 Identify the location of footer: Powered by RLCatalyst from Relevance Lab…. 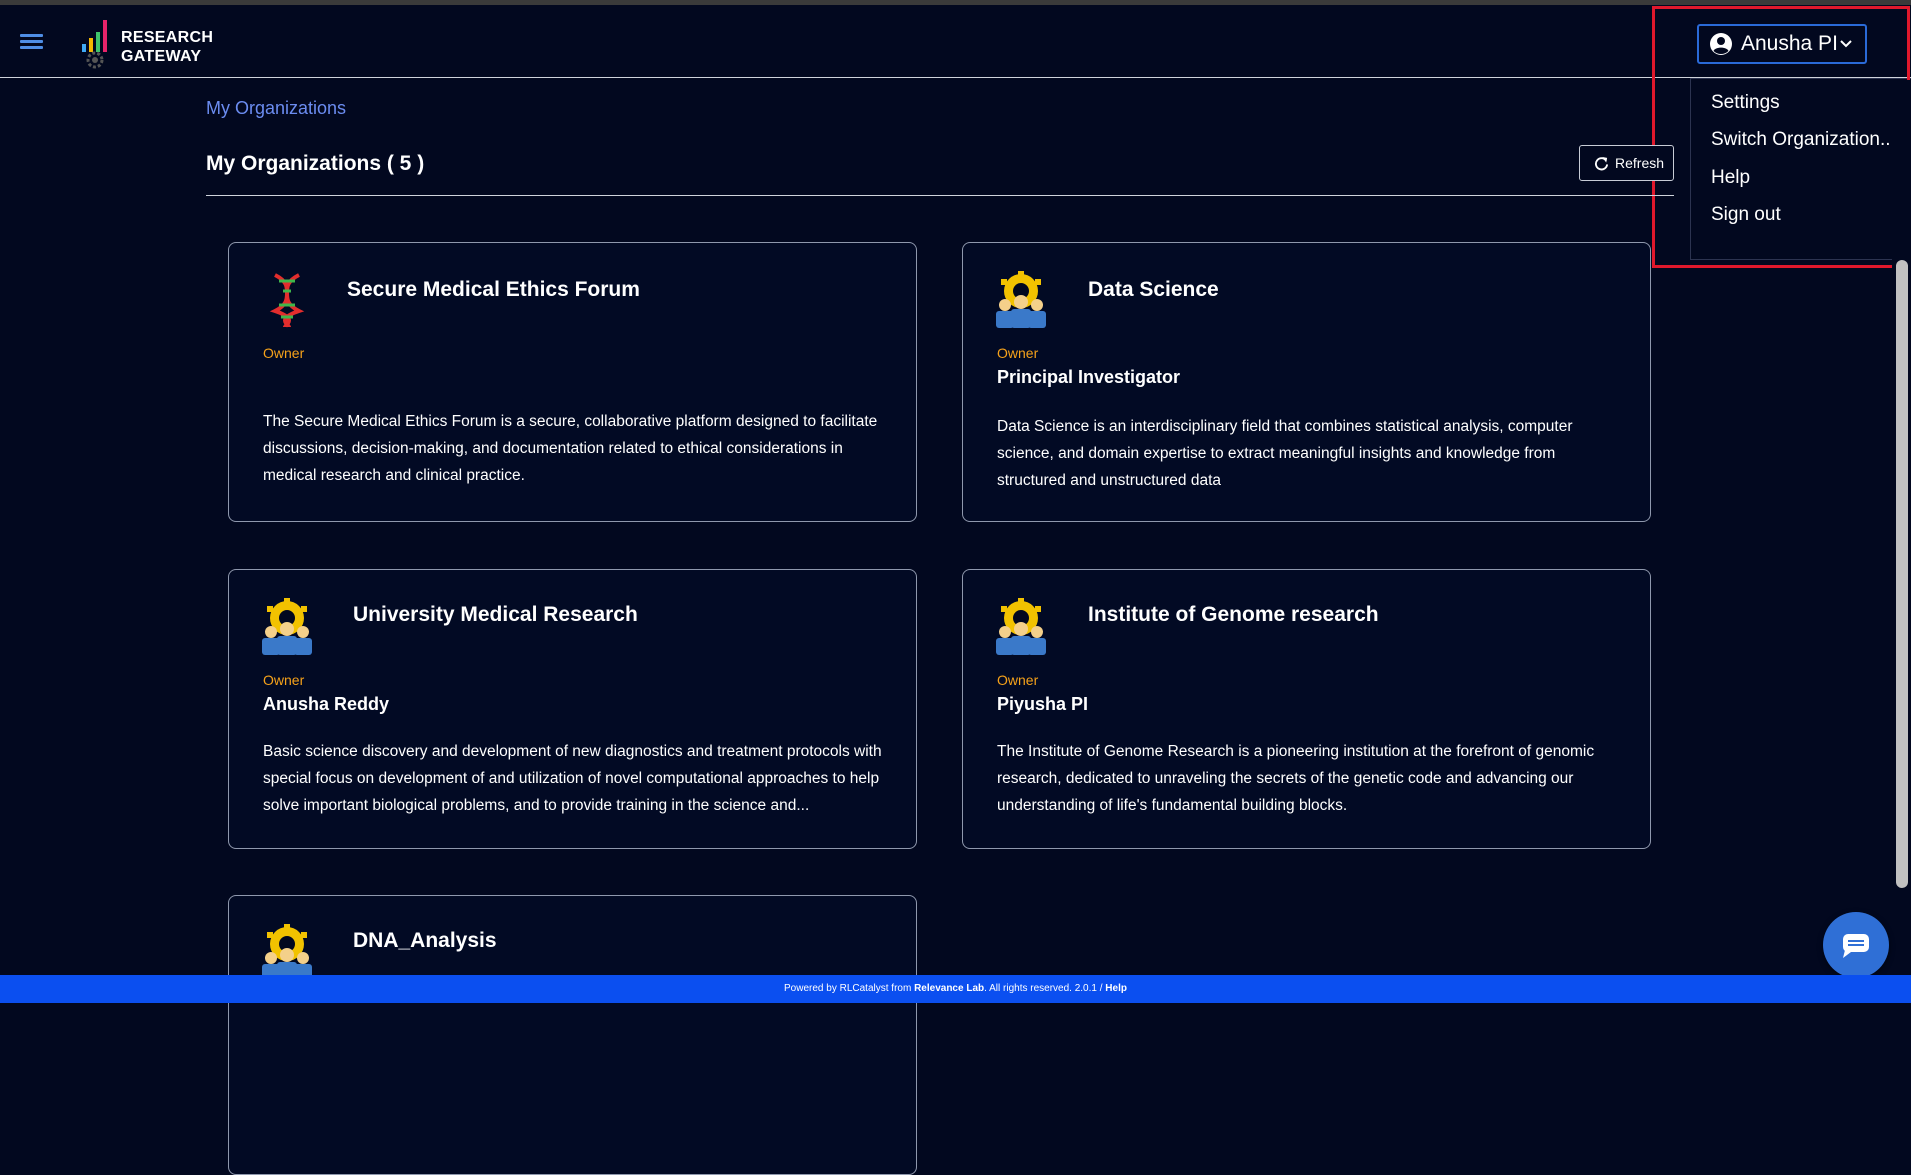
(955, 989).